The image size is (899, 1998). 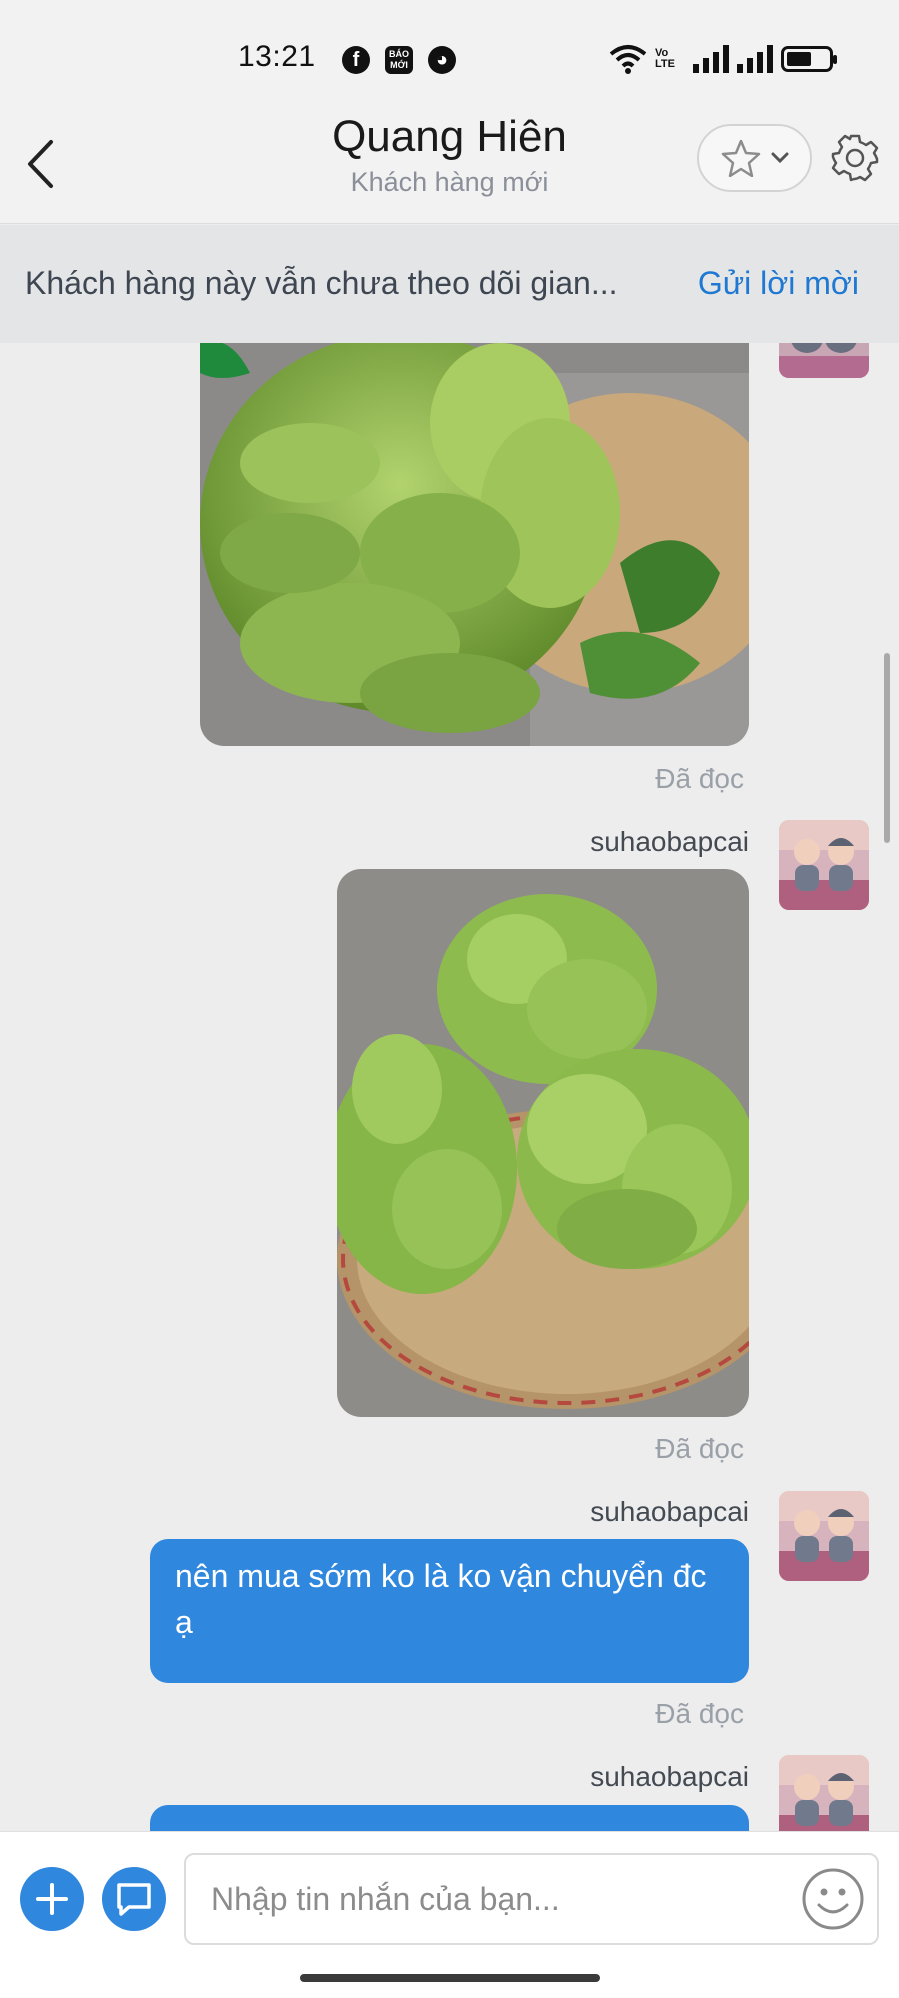 I want to click on chevron-down-icon, so click(x=779, y=158).